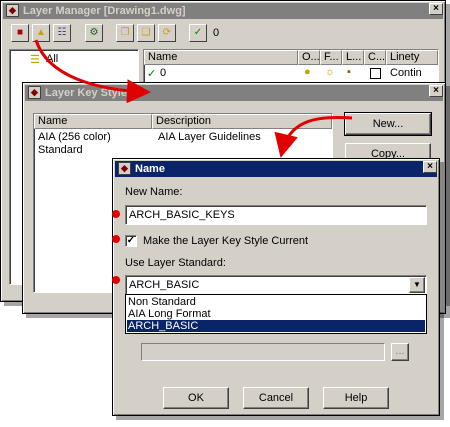  Describe the element at coordinates (146, 33) in the screenshot. I see `paste-icon: ❑` at that location.